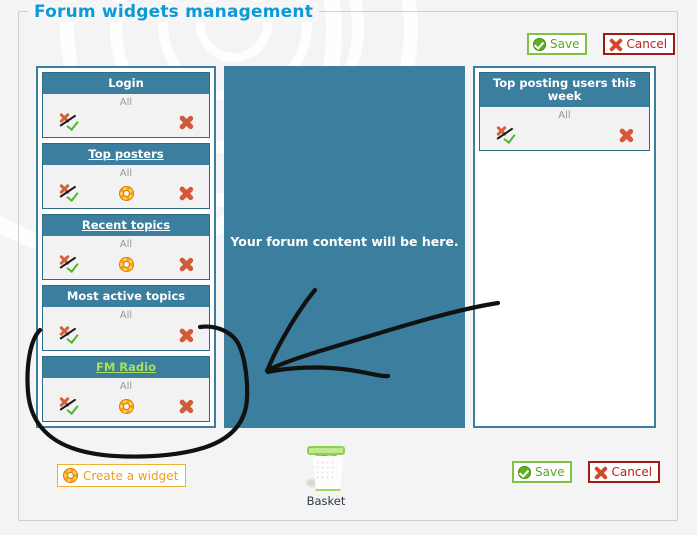 The image size is (697, 535). I want to click on widget-header: Top posters, so click(126, 154).